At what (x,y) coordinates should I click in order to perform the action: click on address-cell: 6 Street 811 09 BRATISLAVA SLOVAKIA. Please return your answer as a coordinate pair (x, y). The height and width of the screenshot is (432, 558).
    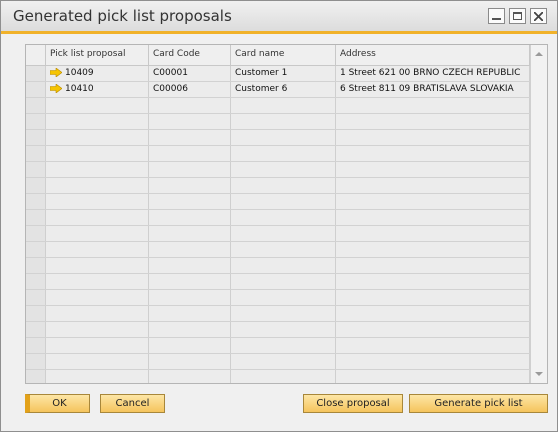
    Looking at the image, I should click on (433, 89).